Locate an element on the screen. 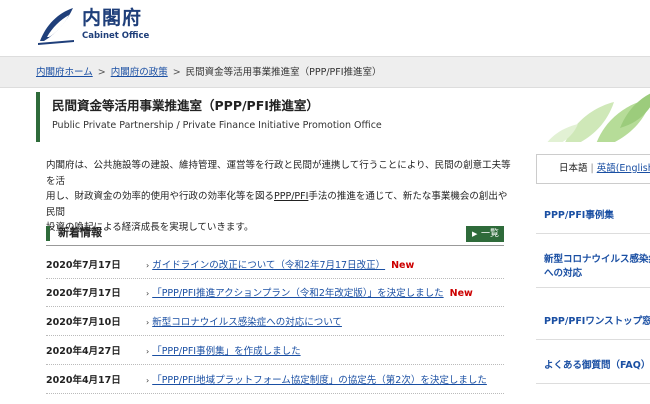  news-list-button: ▶ 一覧 is located at coordinates (485, 234).